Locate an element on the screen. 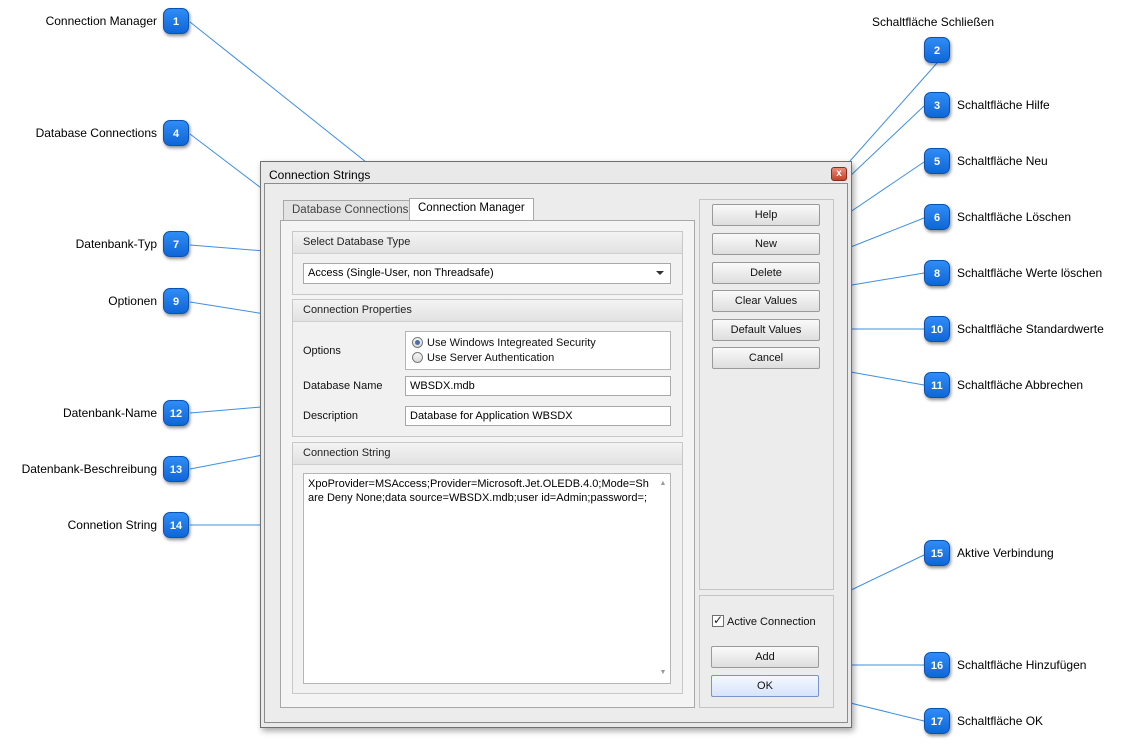 The width and height of the screenshot is (1132, 746). database-type-select: Access (Single-User, non Threadsafe) is located at coordinates (487, 273).